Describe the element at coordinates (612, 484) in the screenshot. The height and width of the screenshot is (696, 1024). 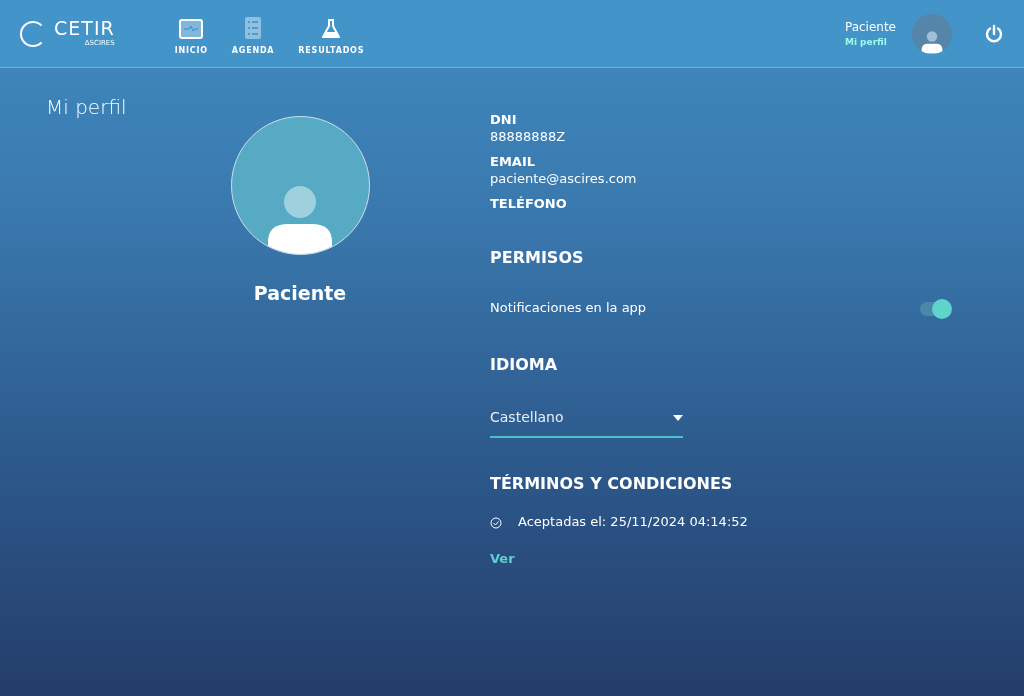
I see `section-title: TÉRMINOS Y CONDICIONES` at that location.